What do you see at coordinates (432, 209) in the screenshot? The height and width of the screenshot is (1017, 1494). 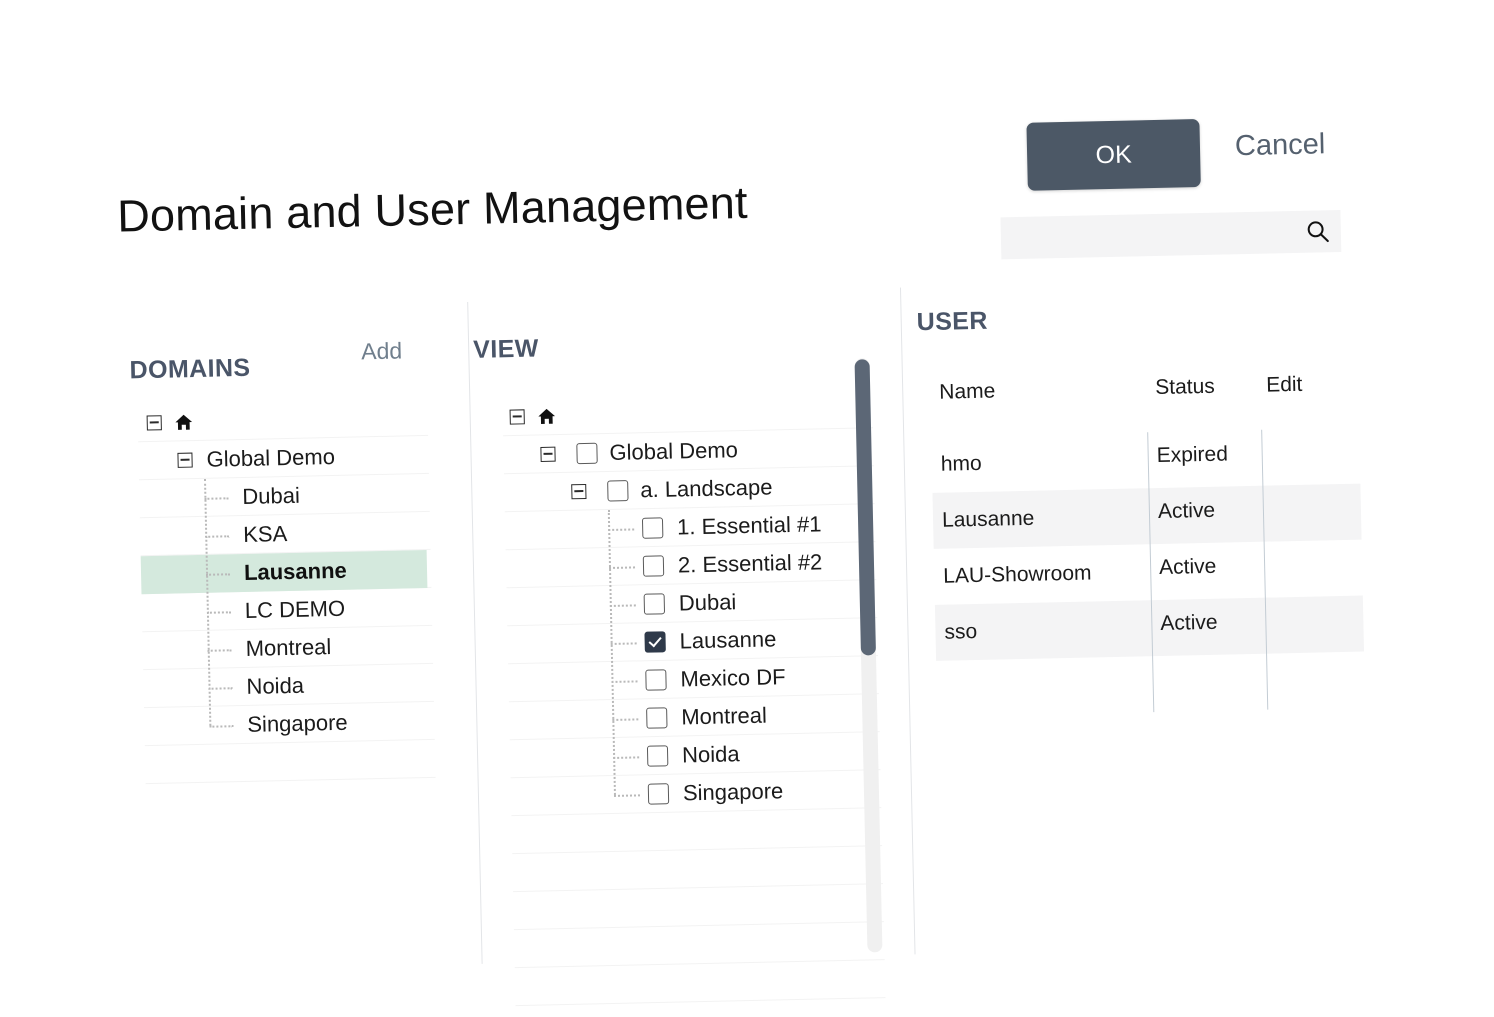 I see `page-title: Domain and User Management` at bounding box center [432, 209].